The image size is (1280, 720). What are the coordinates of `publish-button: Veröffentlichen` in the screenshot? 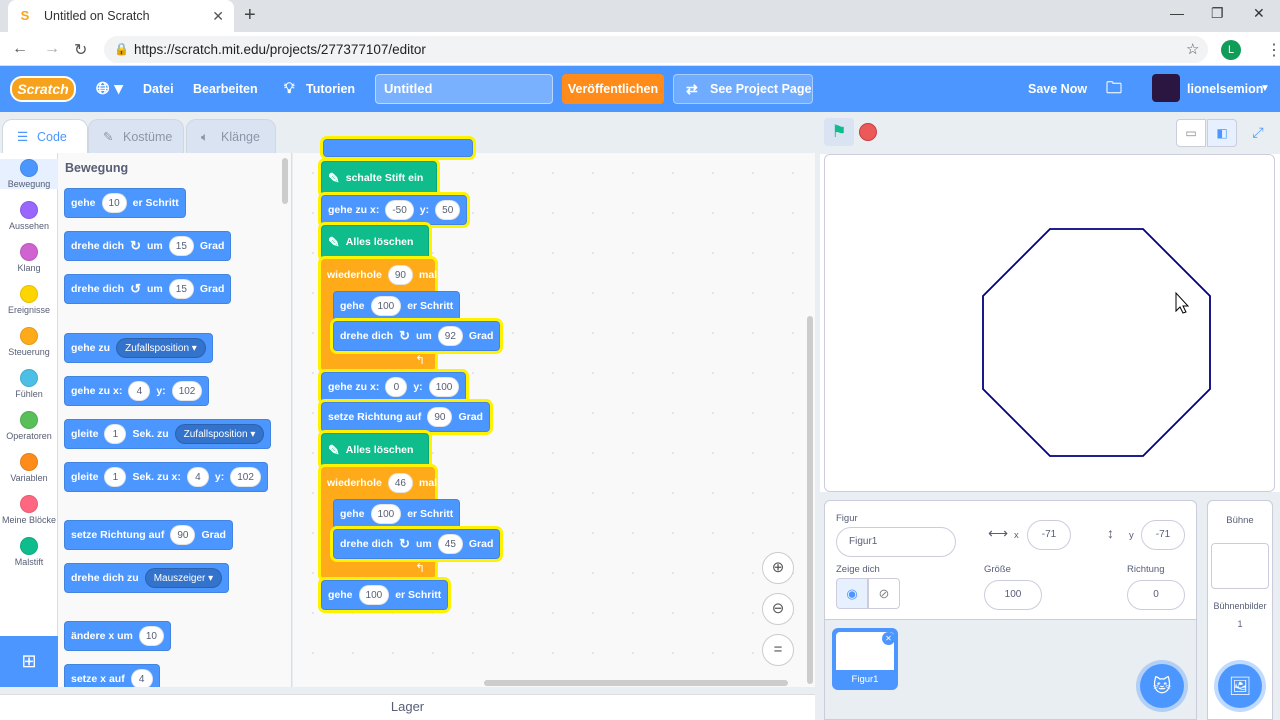 It's located at (613, 89).